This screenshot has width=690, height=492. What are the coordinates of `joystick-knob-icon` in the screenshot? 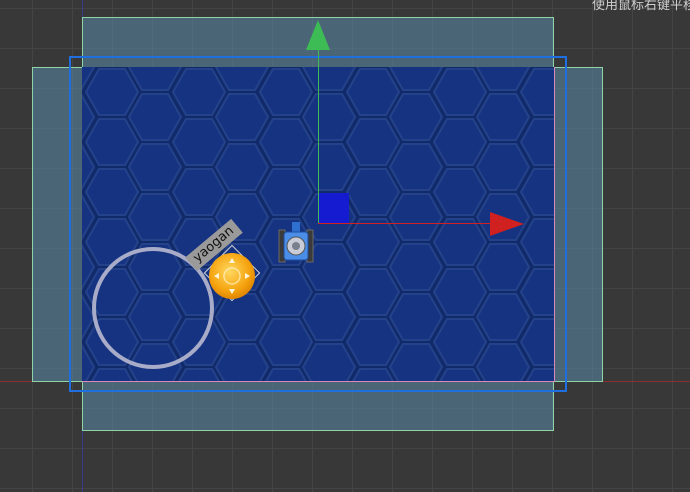 It's located at (232, 276).